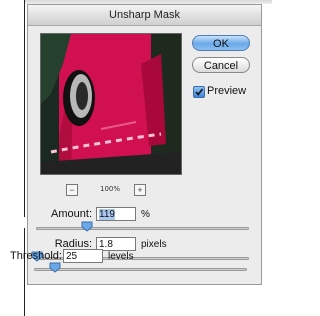 This screenshot has height=316, width=320. What do you see at coordinates (140, 269) in the screenshot?
I see `threshold-slider-track` at bounding box center [140, 269].